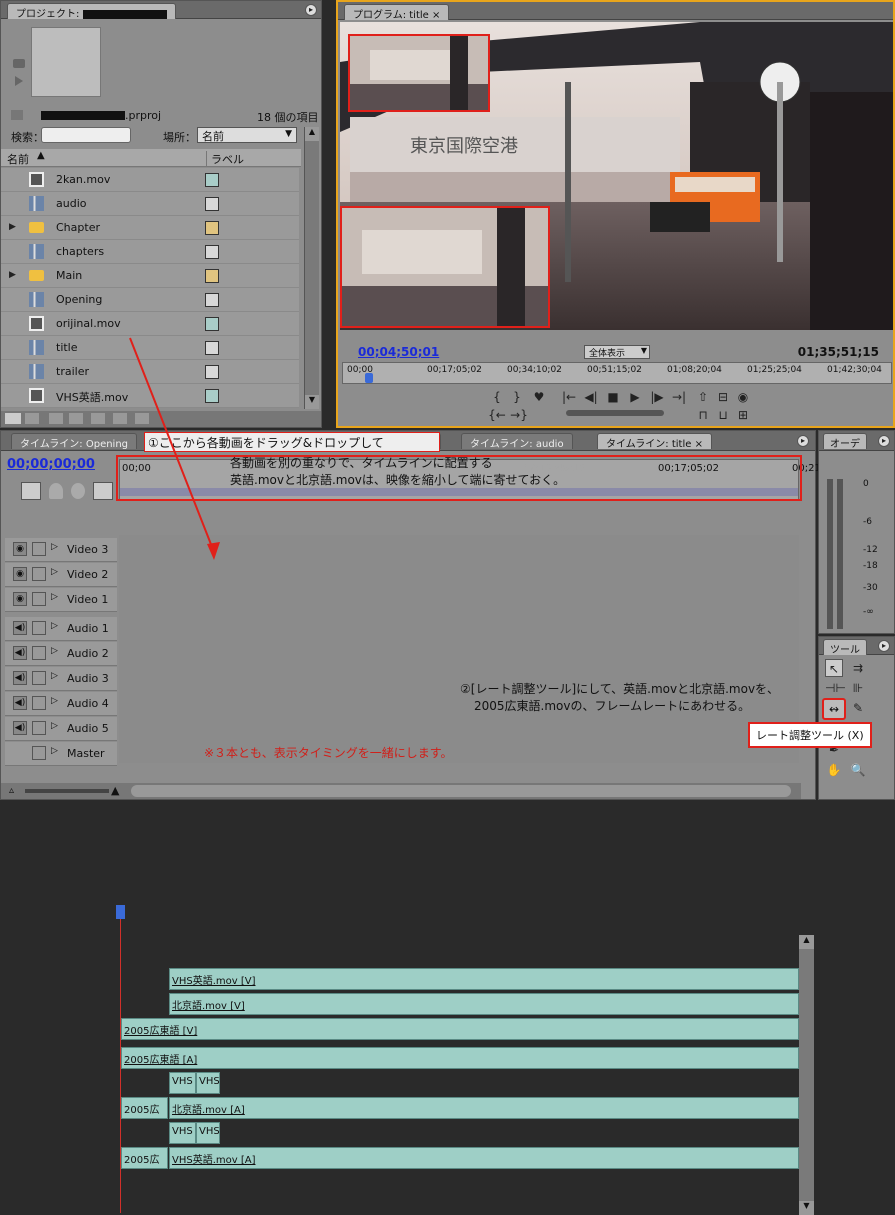 This screenshot has height=1215, width=895. I want to click on export-frame-icon: ◉, so click(743, 397).